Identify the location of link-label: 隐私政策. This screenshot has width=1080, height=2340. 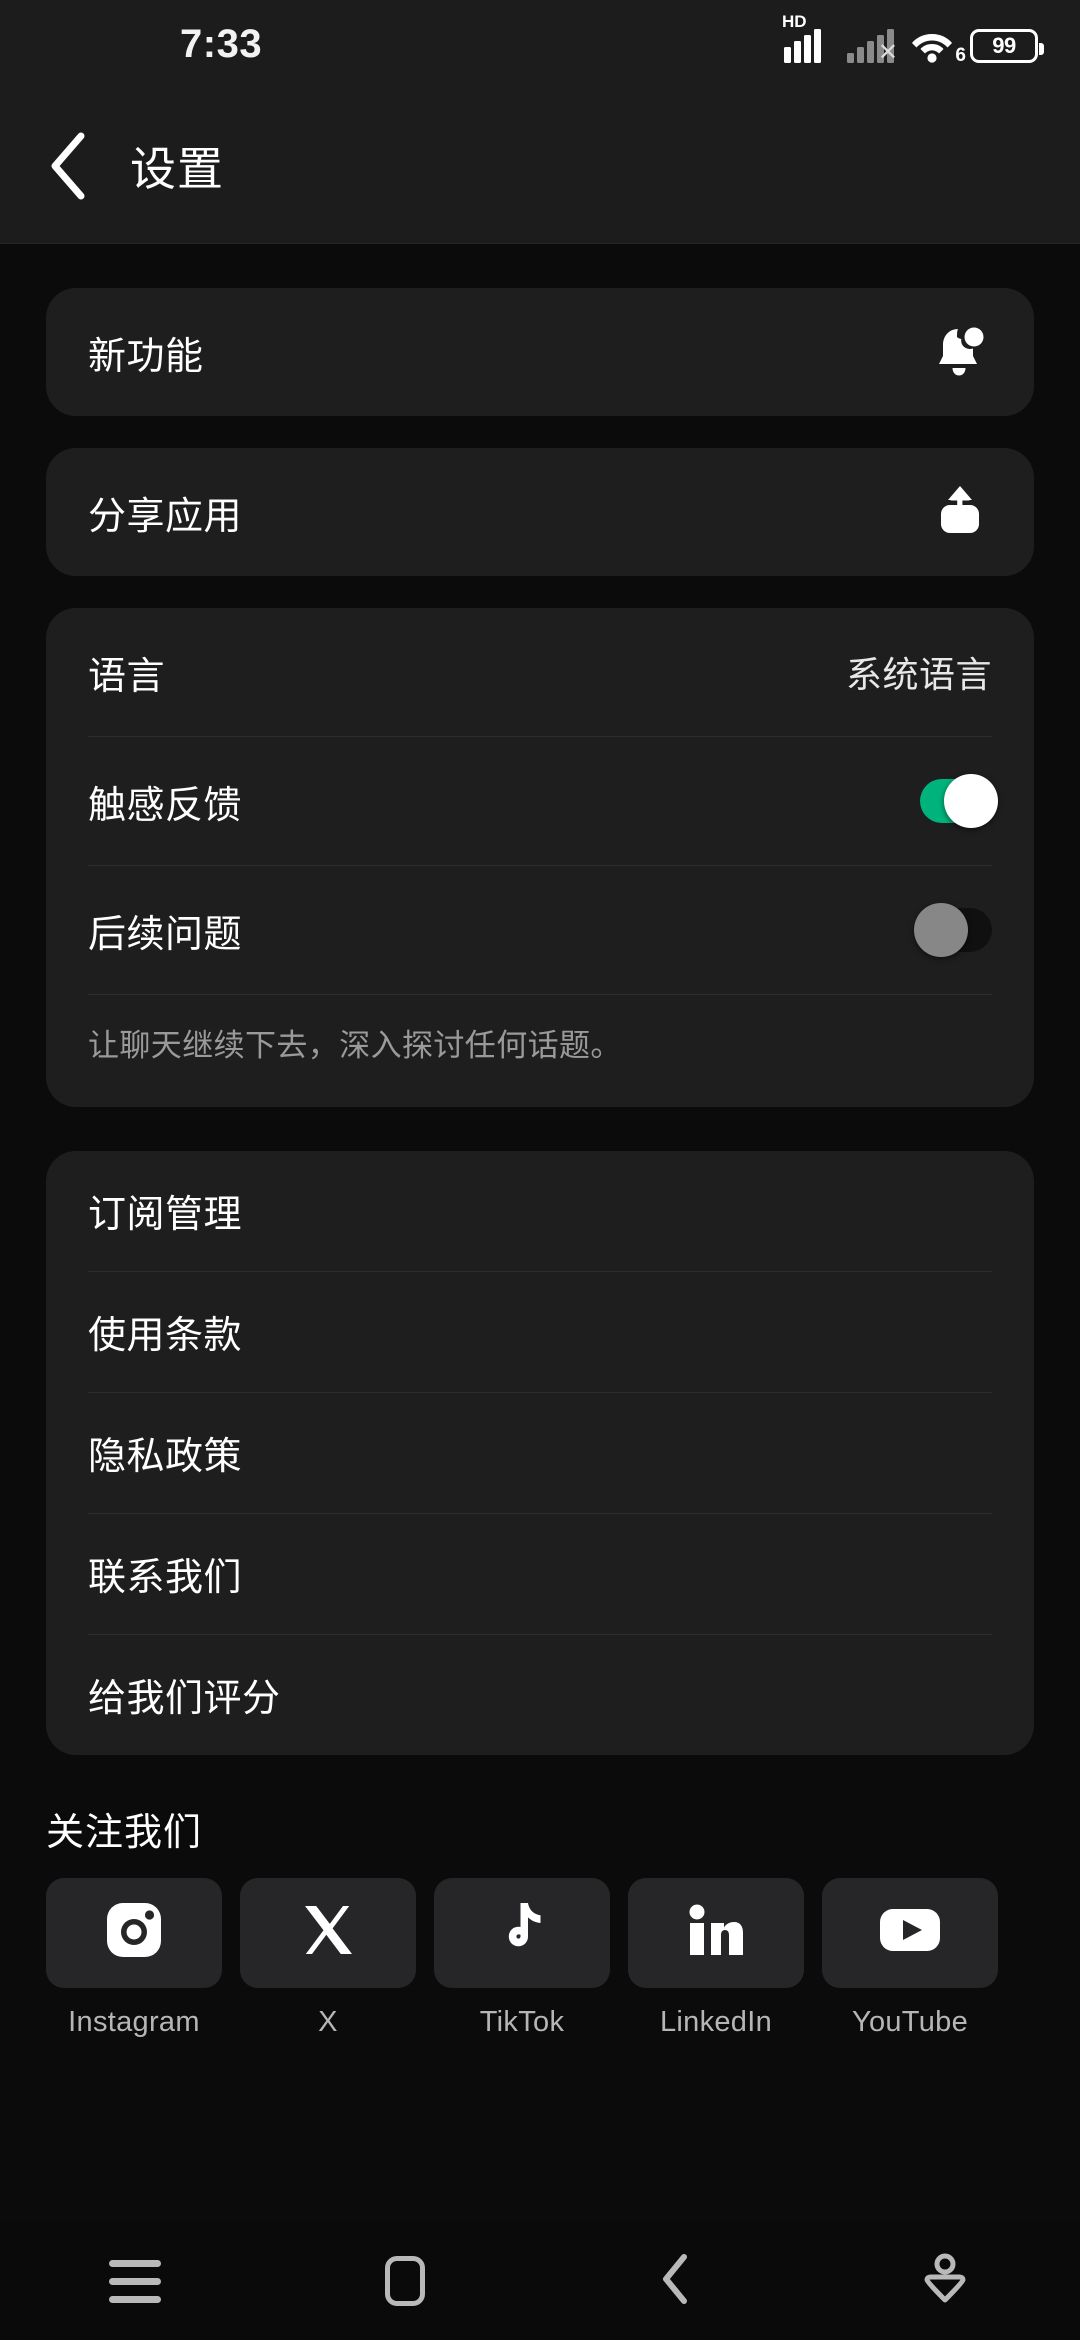
(165, 1457).